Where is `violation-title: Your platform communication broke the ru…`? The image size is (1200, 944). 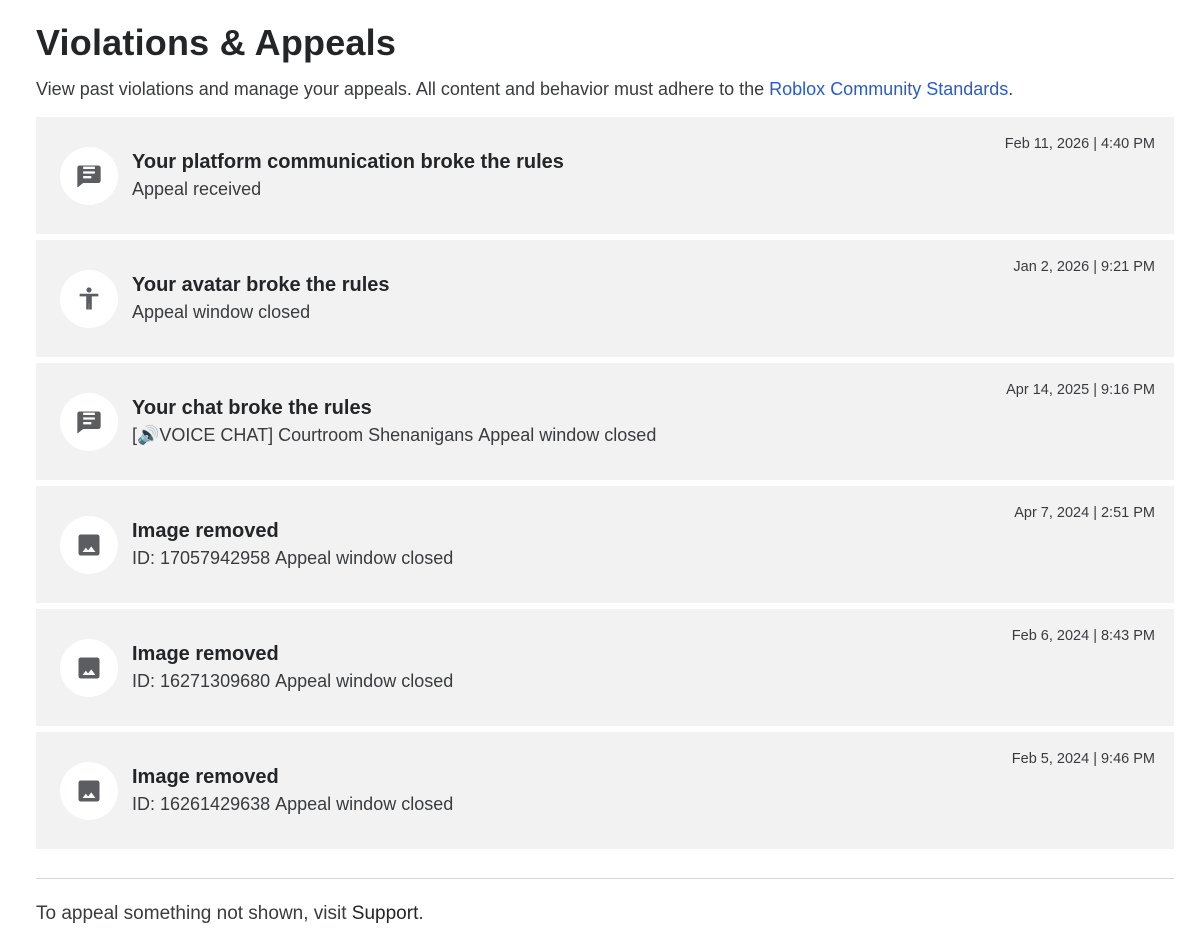 violation-title: Your platform communication broke the ru… is located at coordinates (348, 162).